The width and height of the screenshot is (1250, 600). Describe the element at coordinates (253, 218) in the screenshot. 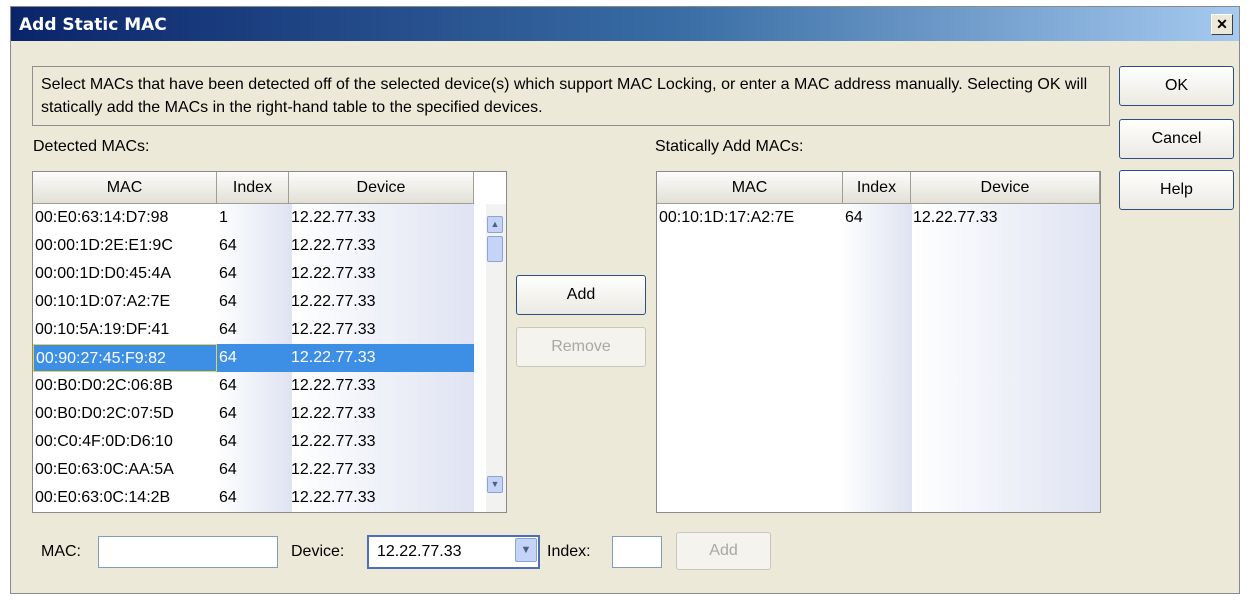

I see `table-row: 00:E0:63:14:D7:98 1 12.22.77.33` at that location.